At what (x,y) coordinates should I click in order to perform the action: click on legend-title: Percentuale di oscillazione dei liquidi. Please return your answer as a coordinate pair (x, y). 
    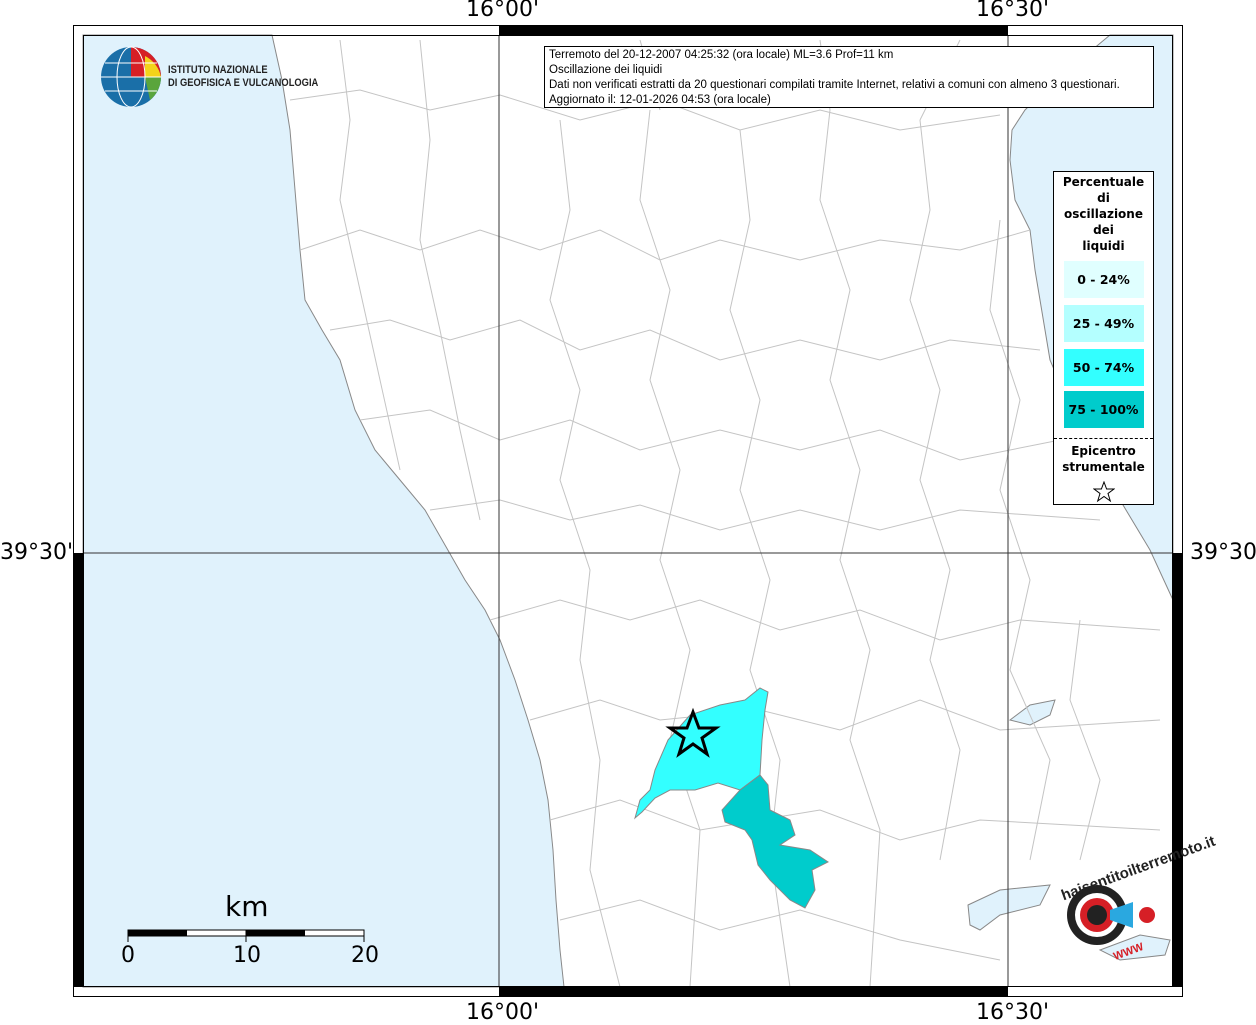
    Looking at the image, I should click on (1103, 213).